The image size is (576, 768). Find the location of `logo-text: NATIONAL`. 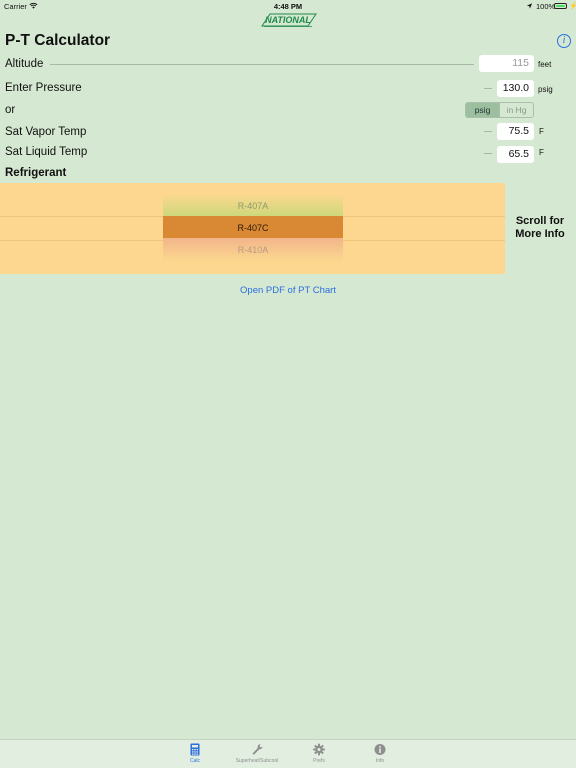

logo-text: NATIONAL is located at coordinates (288, 20).